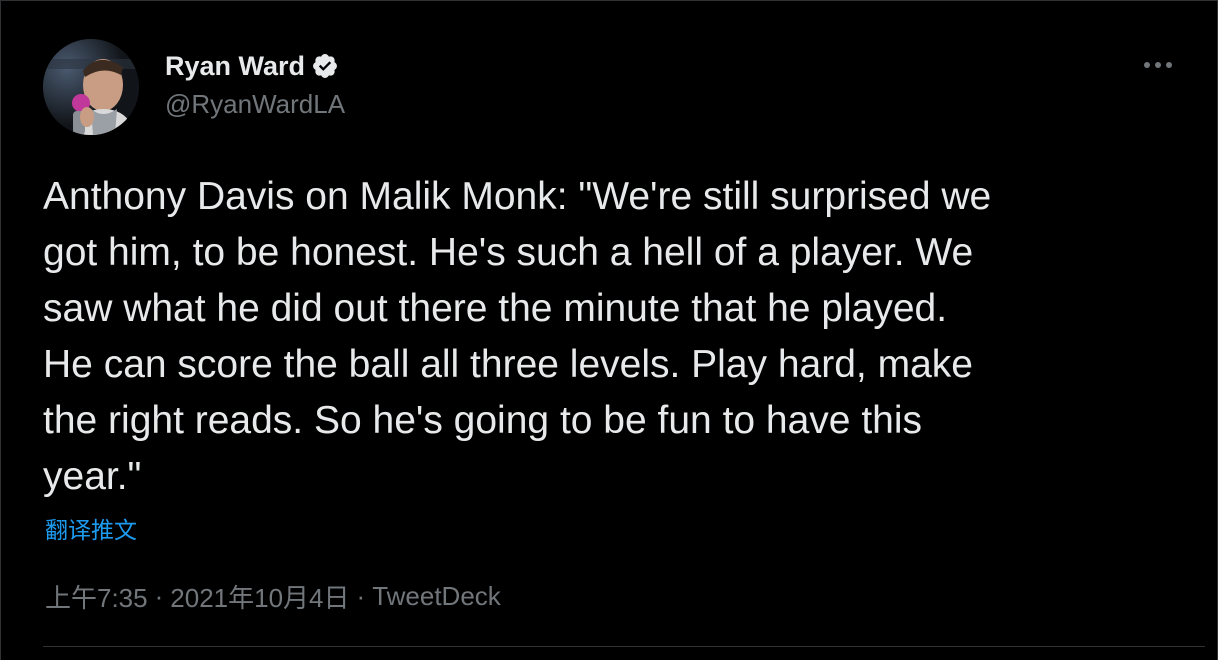 This screenshot has width=1218, height=660. I want to click on tweet-date: 2021年10月4日, so click(259, 596).